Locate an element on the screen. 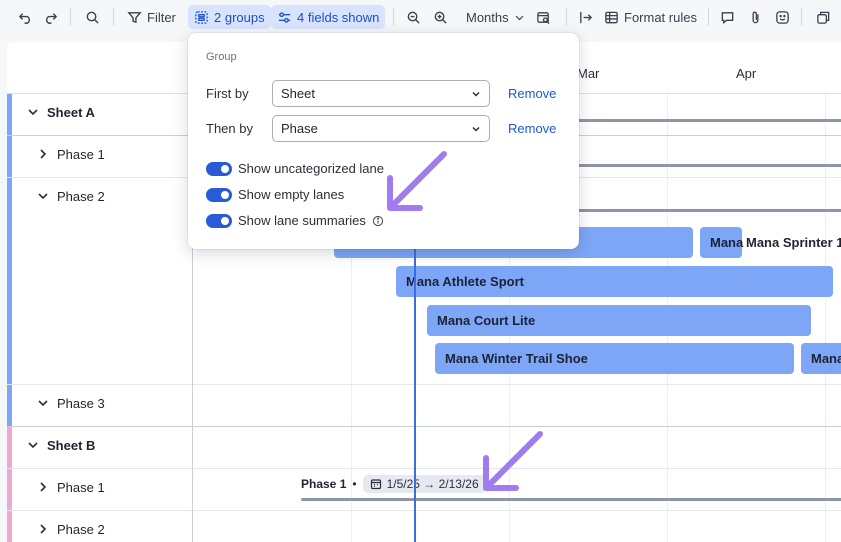 The width and height of the screenshot is (841, 542). summary-date-range: 1/5/25 → 2/13/26 is located at coordinates (432, 484).